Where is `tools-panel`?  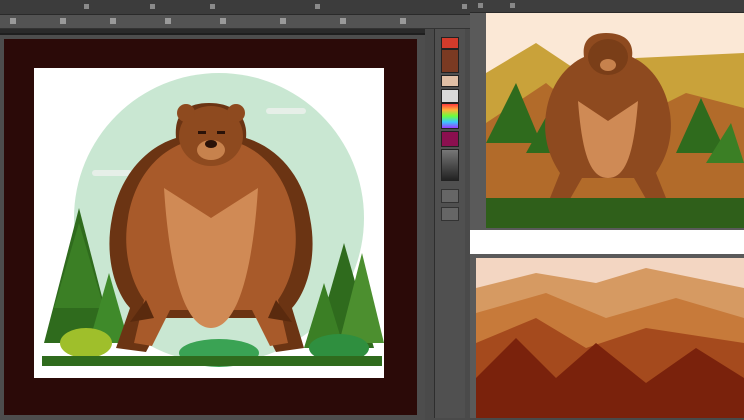
tools-panel is located at coordinates (449, 223).